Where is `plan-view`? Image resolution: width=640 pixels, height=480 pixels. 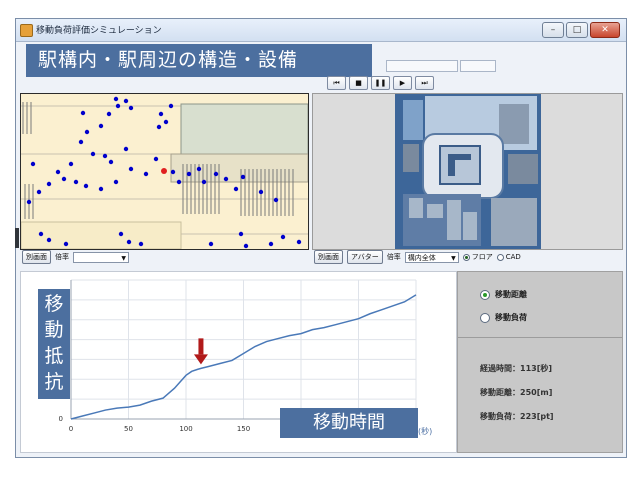 plan-view is located at coordinates (164, 171).